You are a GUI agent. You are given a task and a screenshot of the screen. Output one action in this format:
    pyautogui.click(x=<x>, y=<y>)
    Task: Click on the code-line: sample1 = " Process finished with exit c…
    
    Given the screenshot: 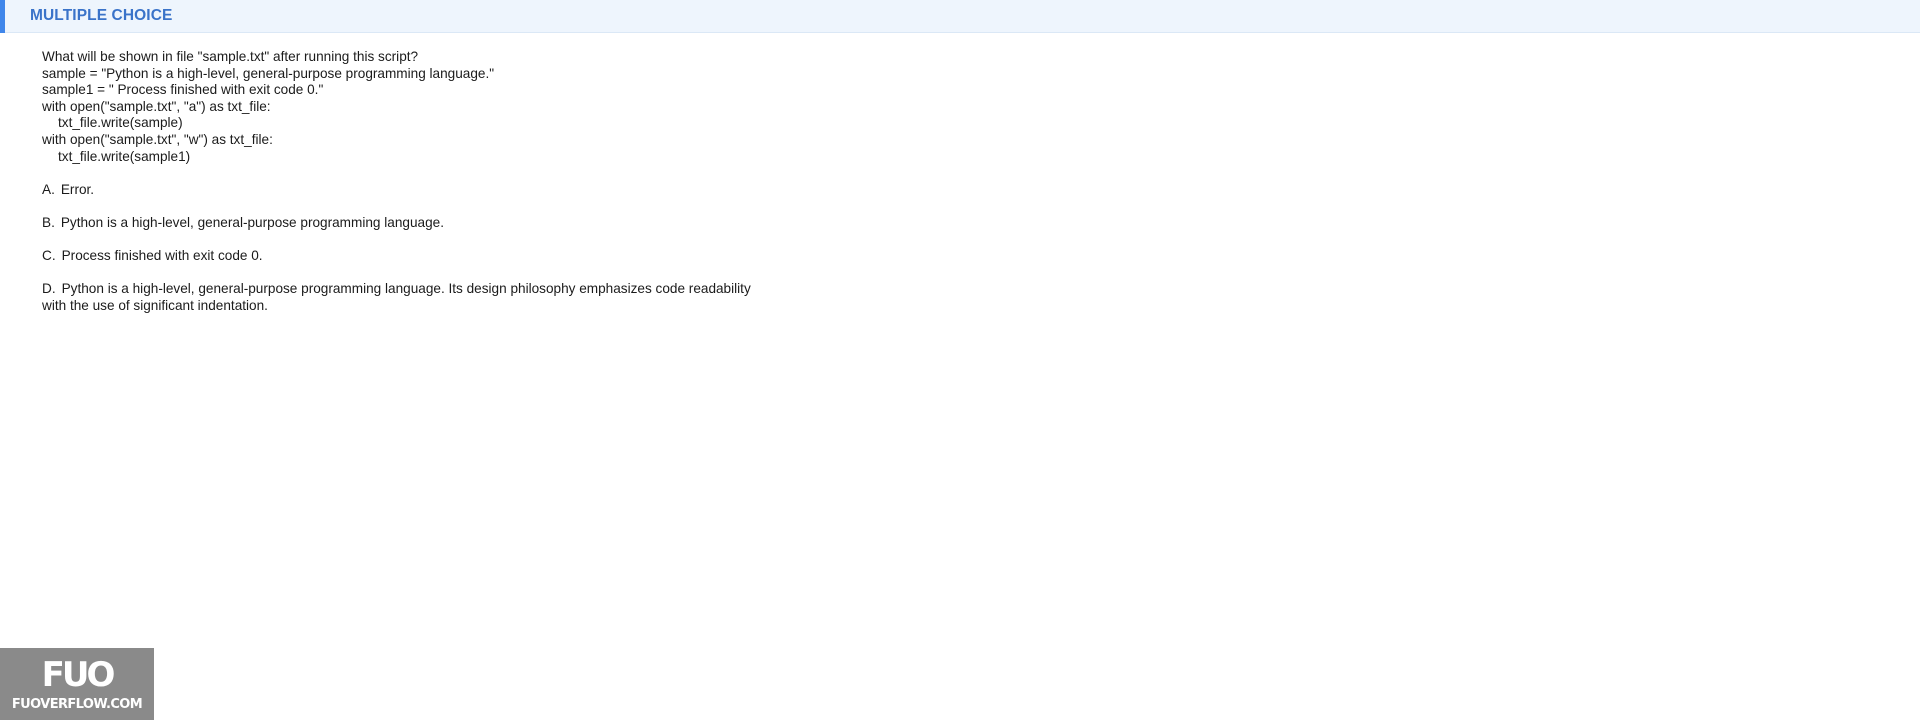 What is the action you would take?
    pyautogui.click(x=183, y=90)
    